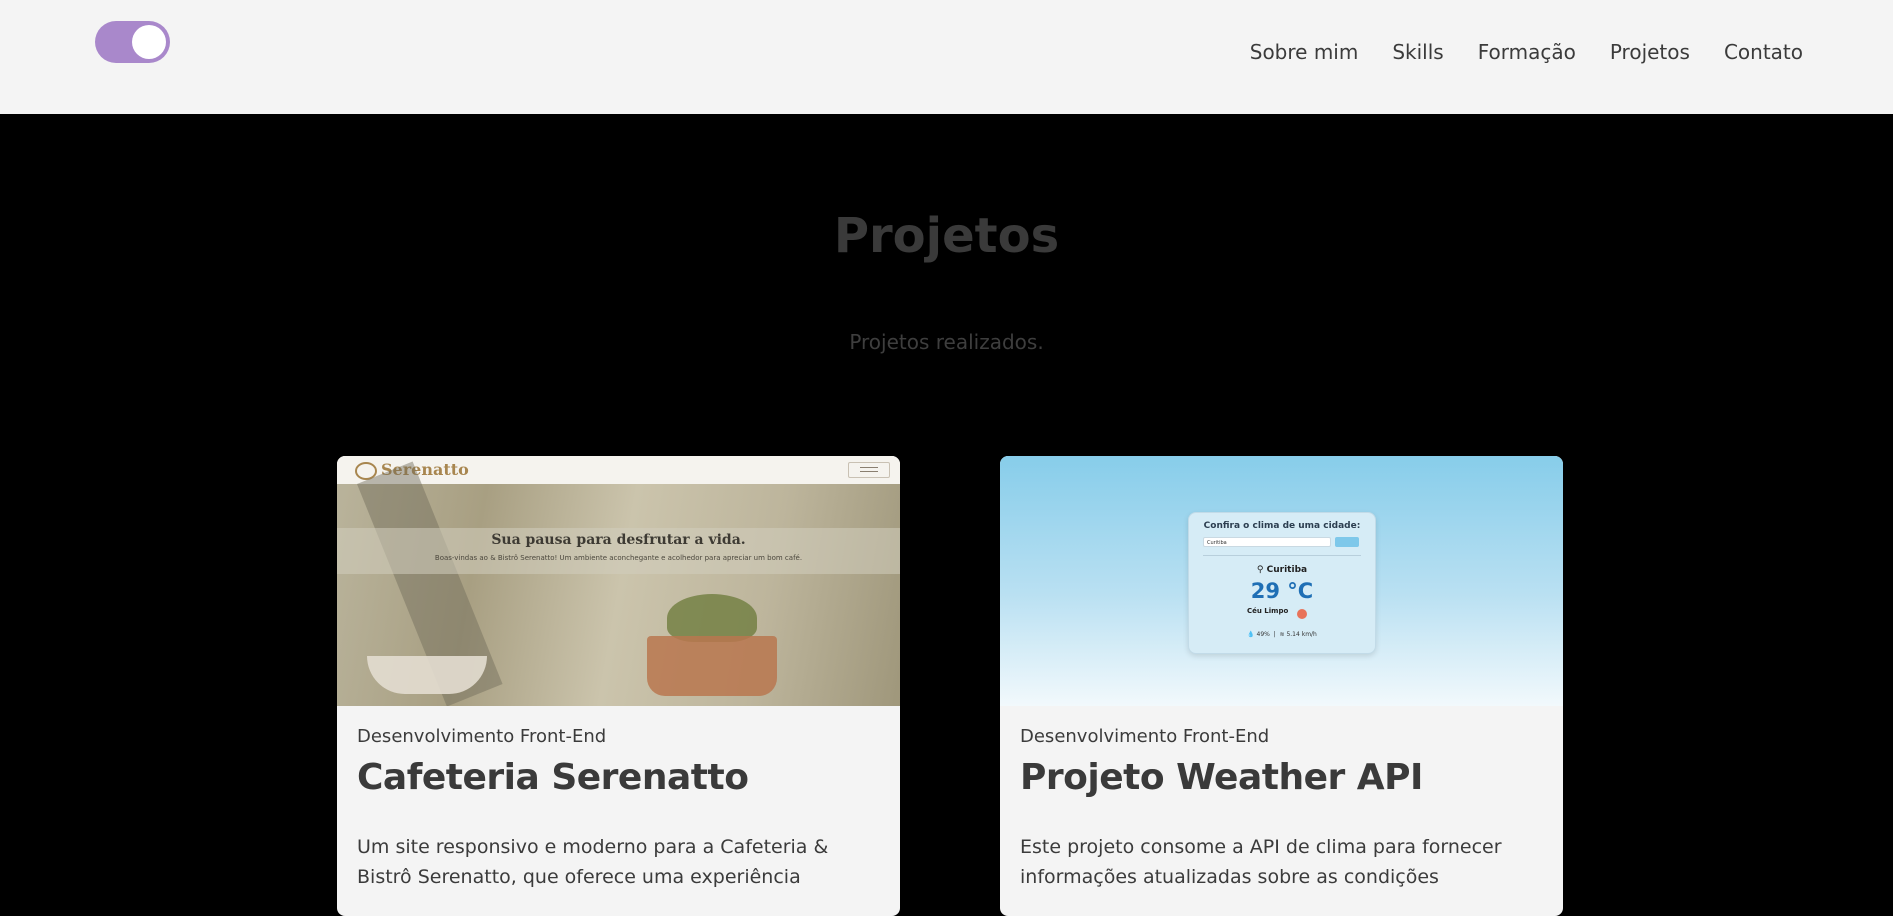 This screenshot has width=1893, height=916. I want to click on nav-link-skills: Skills, so click(1417, 52).